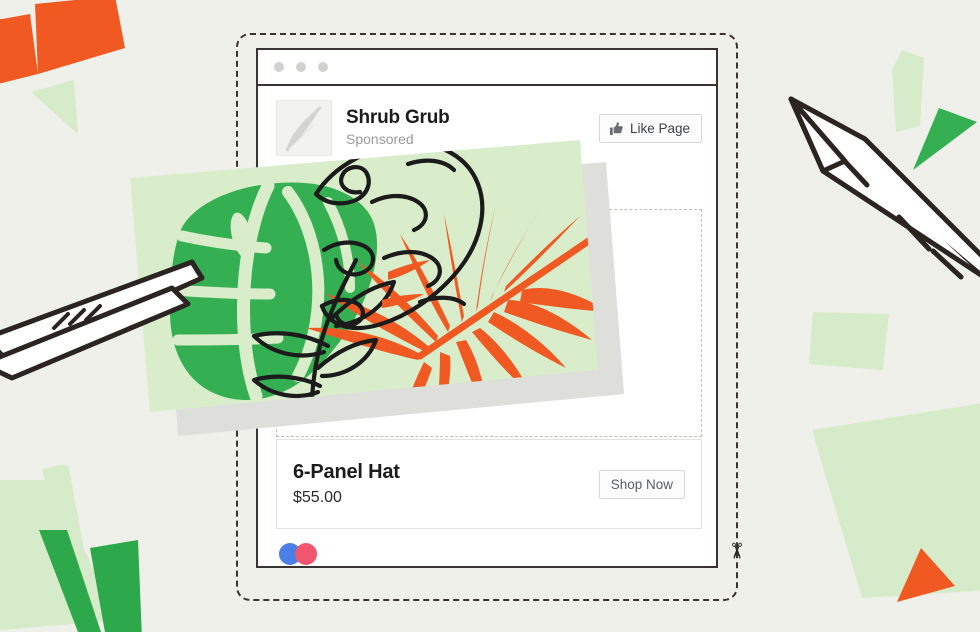 Image resolution: width=980 pixels, height=632 pixels. What do you see at coordinates (346, 471) in the screenshot?
I see `product-title: 6-Panel Hat` at bounding box center [346, 471].